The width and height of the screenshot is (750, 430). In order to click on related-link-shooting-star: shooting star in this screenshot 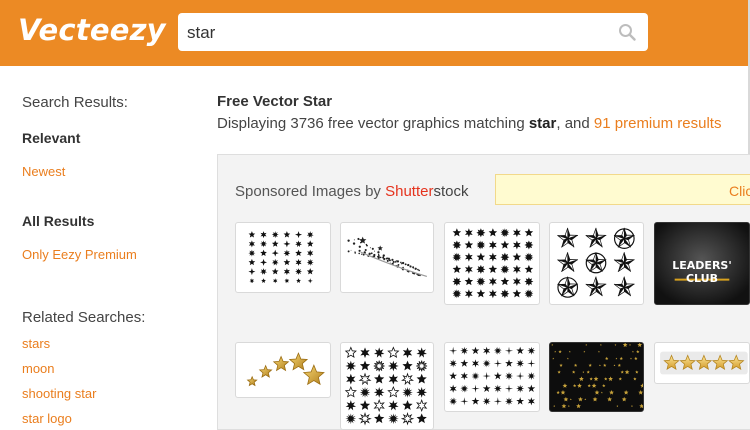, I will do `click(59, 393)`.